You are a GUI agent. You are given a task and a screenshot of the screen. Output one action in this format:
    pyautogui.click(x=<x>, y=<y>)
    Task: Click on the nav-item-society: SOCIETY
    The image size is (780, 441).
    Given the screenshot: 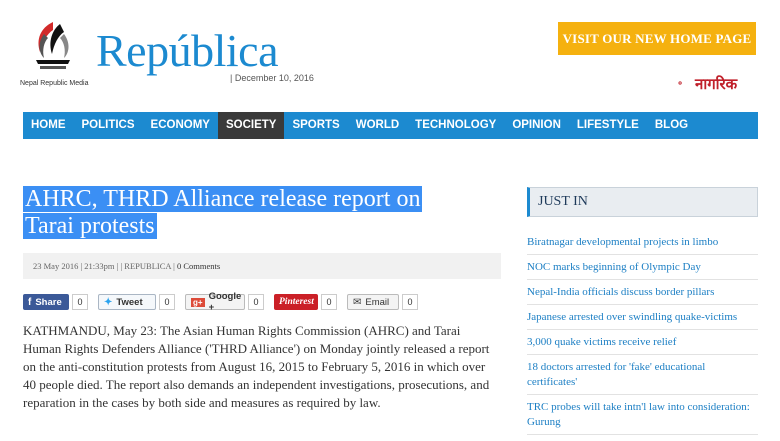 What is the action you would take?
    pyautogui.click(x=251, y=125)
    